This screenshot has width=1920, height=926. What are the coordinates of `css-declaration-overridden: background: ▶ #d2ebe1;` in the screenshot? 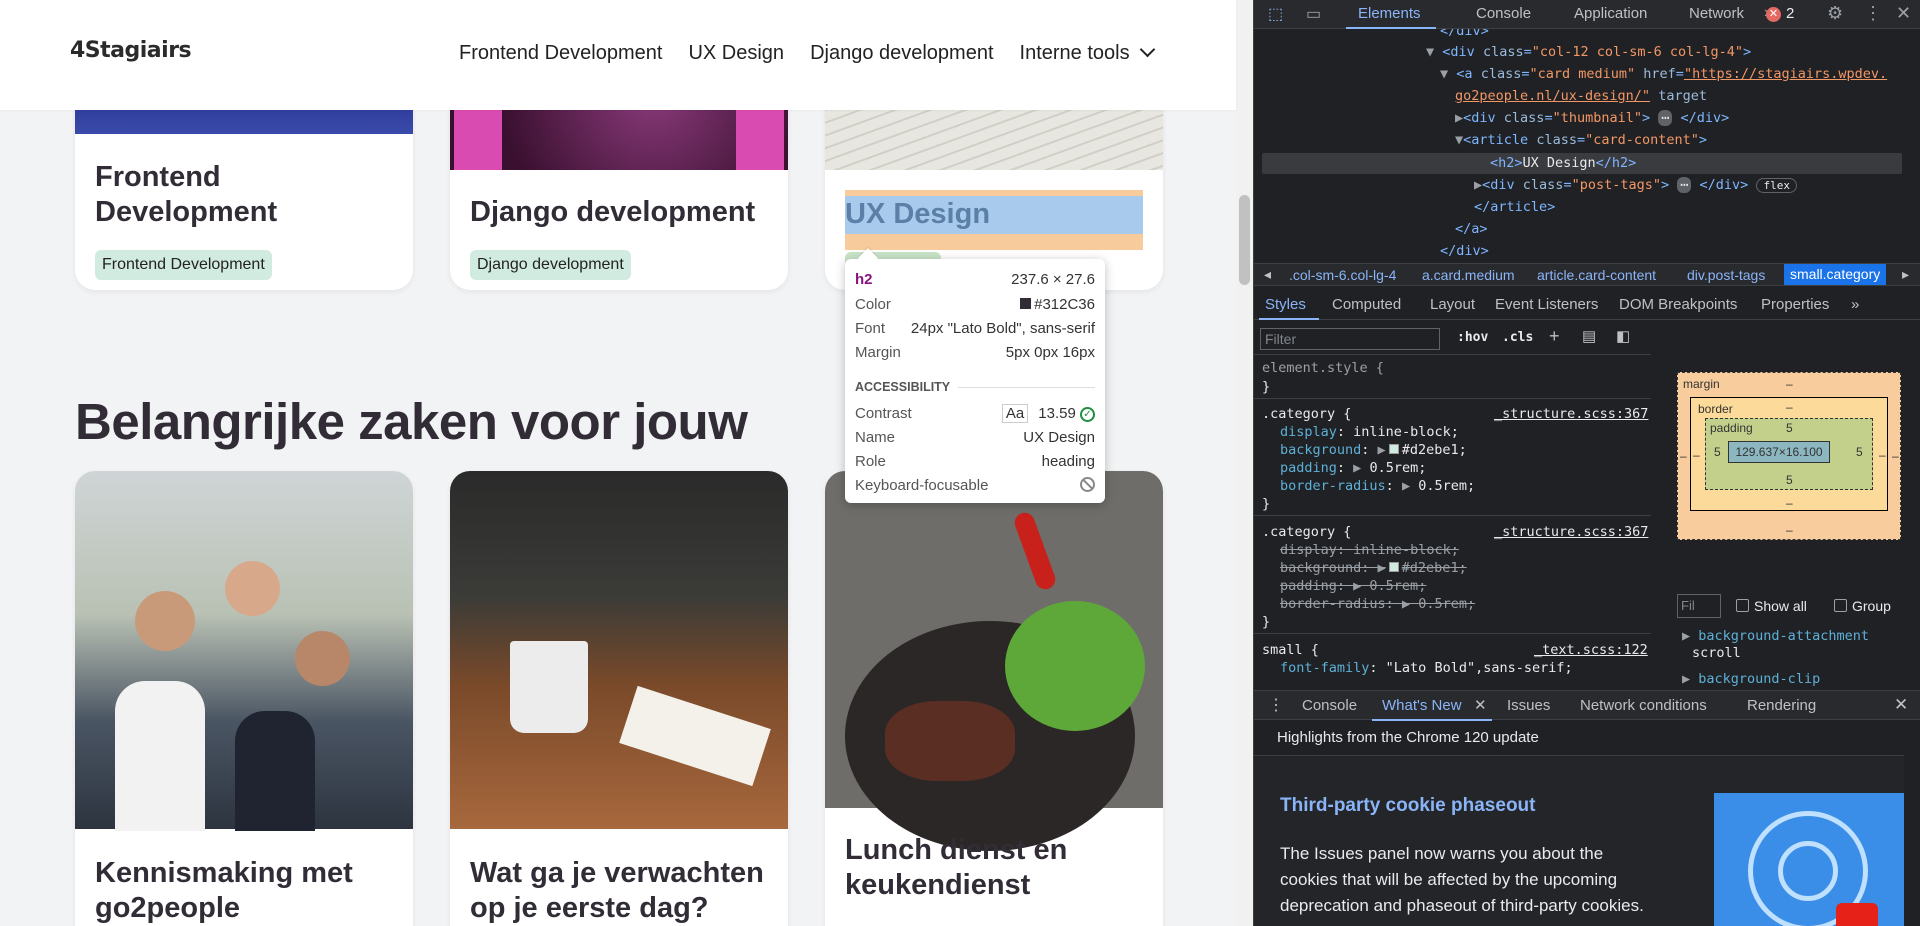 It's located at (1373, 568).